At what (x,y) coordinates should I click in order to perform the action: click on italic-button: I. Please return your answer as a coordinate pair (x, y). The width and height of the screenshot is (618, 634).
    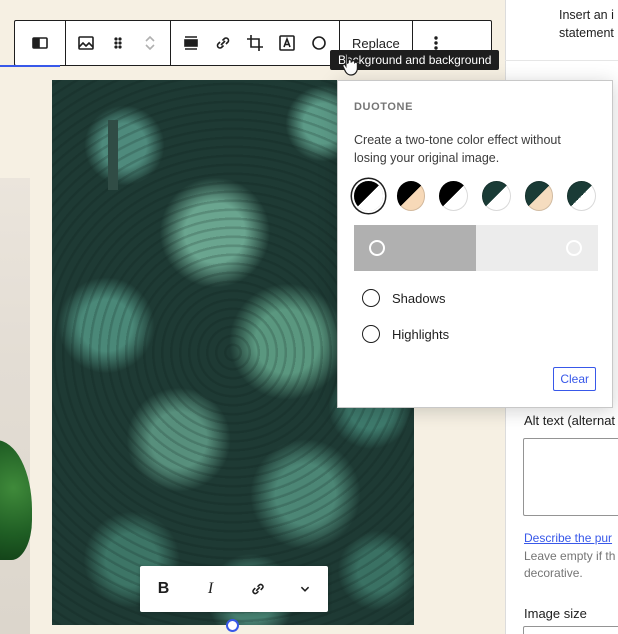
    Looking at the image, I should click on (211, 589).